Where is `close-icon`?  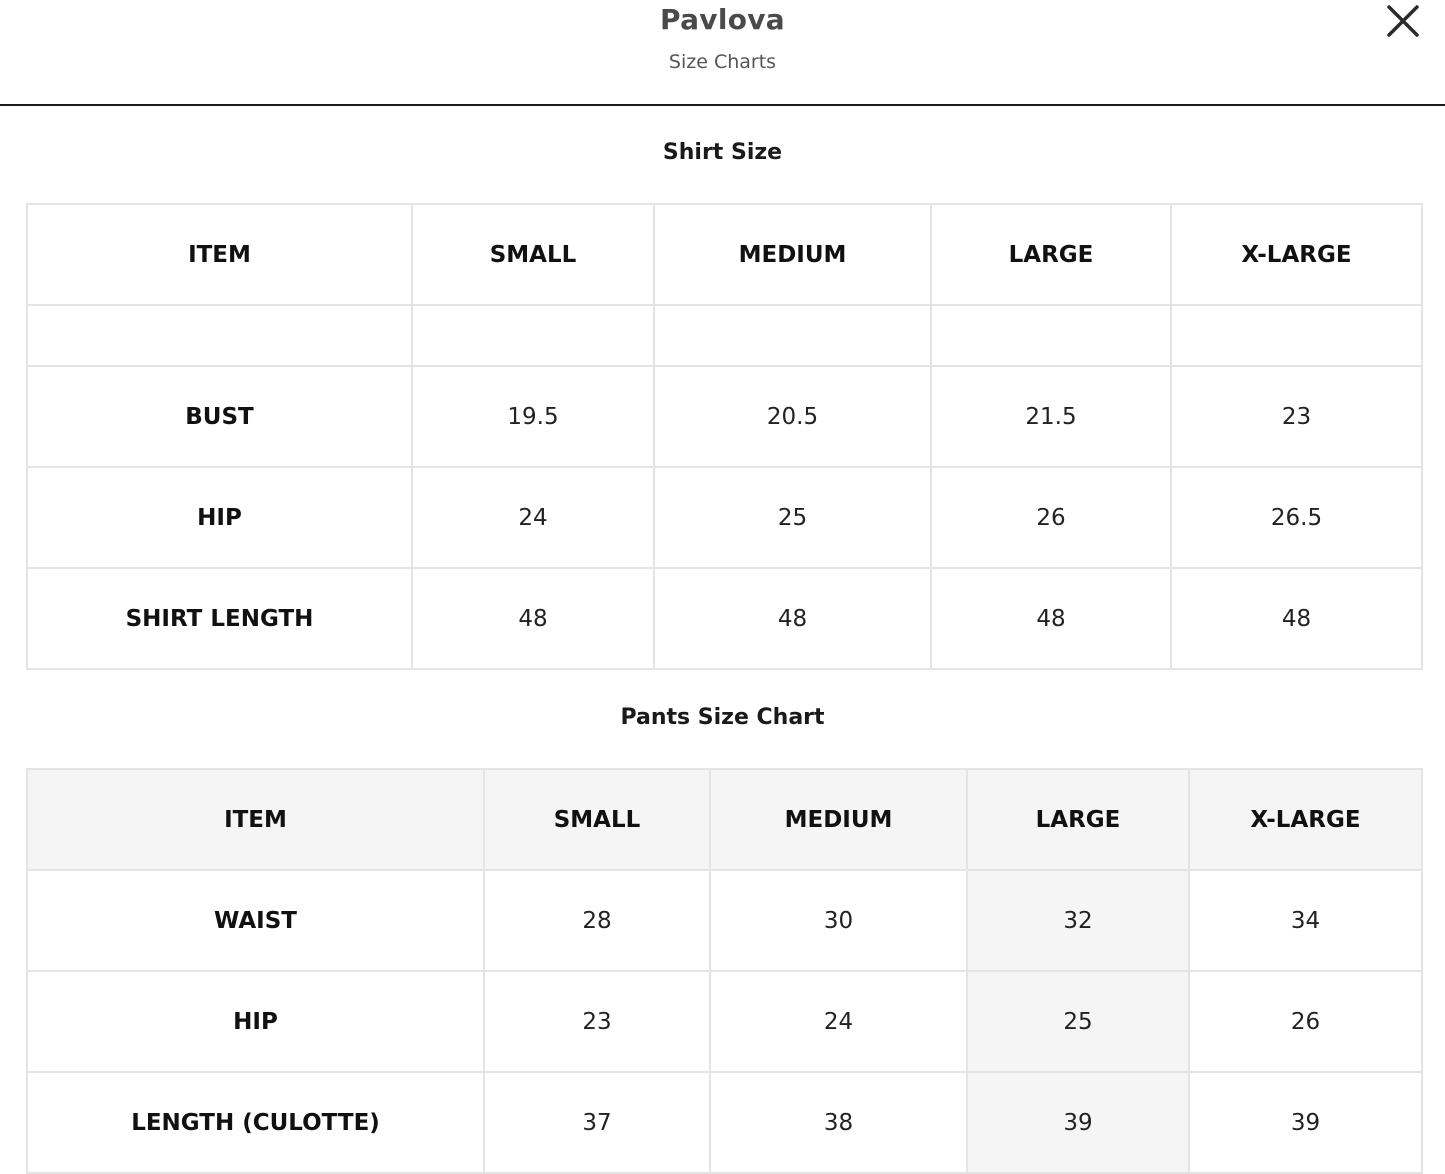
close-icon is located at coordinates (1403, 21).